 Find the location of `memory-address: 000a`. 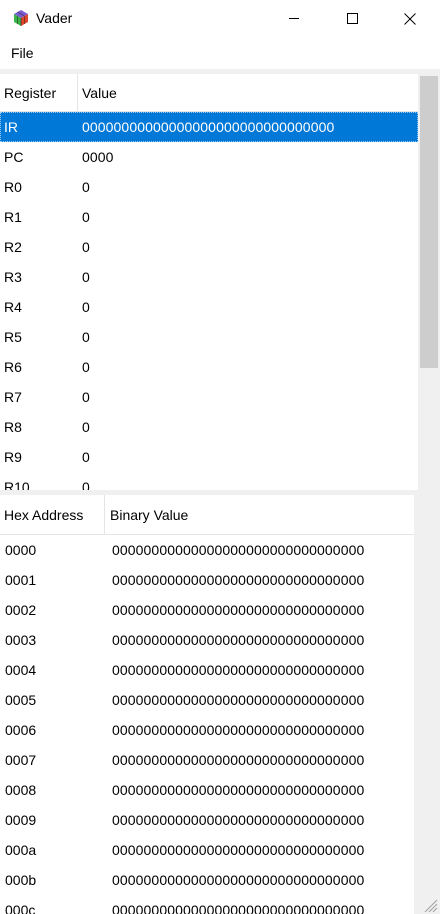

memory-address: 000a is located at coordinates (21, 850).